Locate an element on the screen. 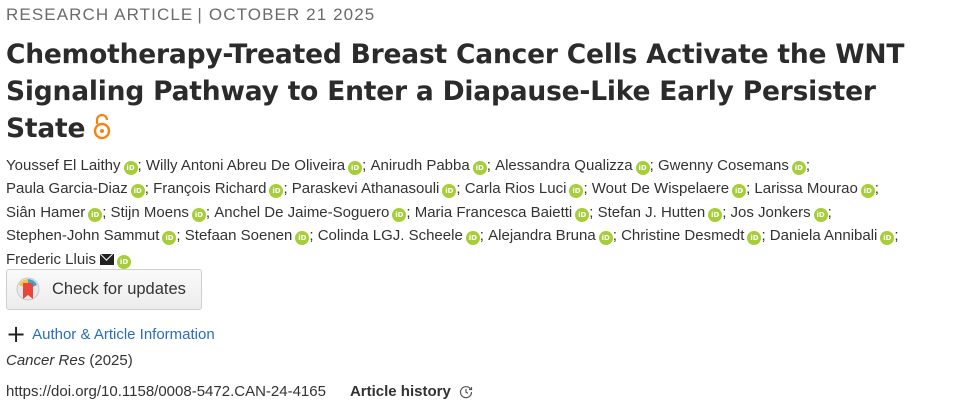 The width and height of the screenshot is (960, 404). author-article-information-toggle: + Author & Article Information is located at coordinates (110, 334).